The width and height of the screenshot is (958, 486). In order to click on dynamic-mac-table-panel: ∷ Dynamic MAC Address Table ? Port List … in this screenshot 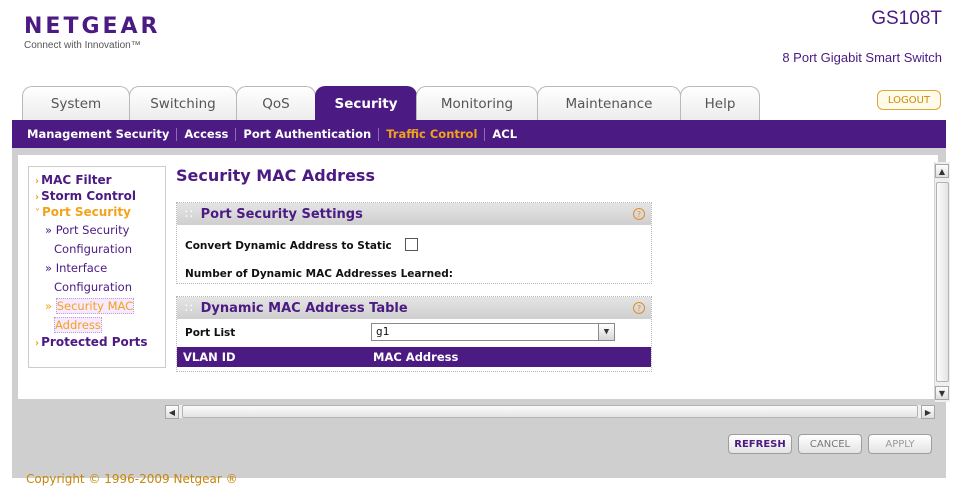, I will do `click(414, 334)`.